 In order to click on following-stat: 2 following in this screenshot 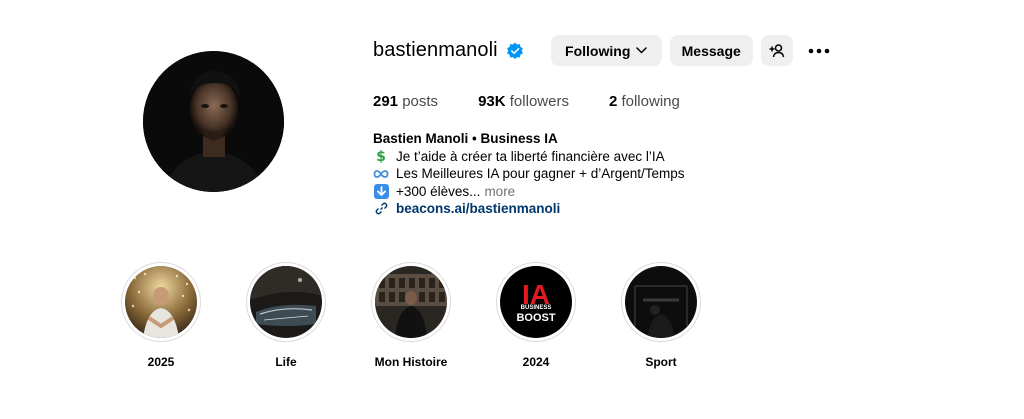, I will do `click(644, 101)`.